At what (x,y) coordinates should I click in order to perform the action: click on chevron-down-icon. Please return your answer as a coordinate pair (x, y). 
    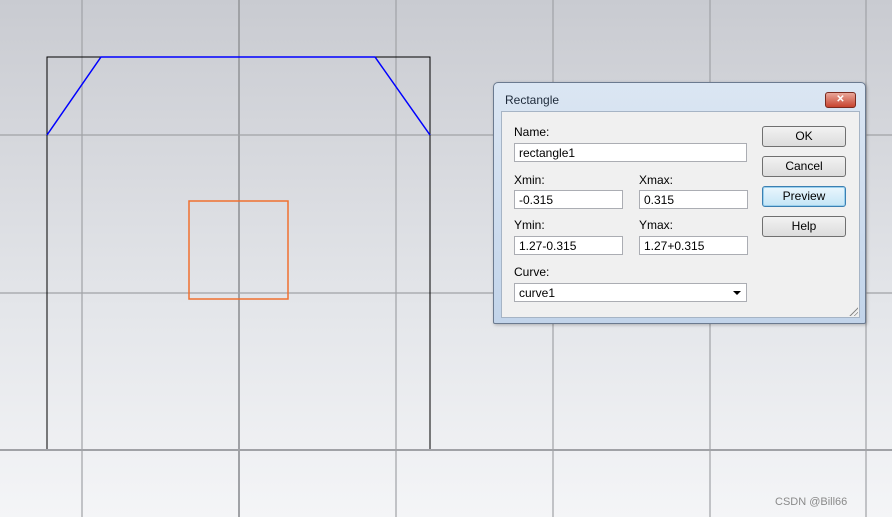
    Looking at the image, I should click on (737, 293).